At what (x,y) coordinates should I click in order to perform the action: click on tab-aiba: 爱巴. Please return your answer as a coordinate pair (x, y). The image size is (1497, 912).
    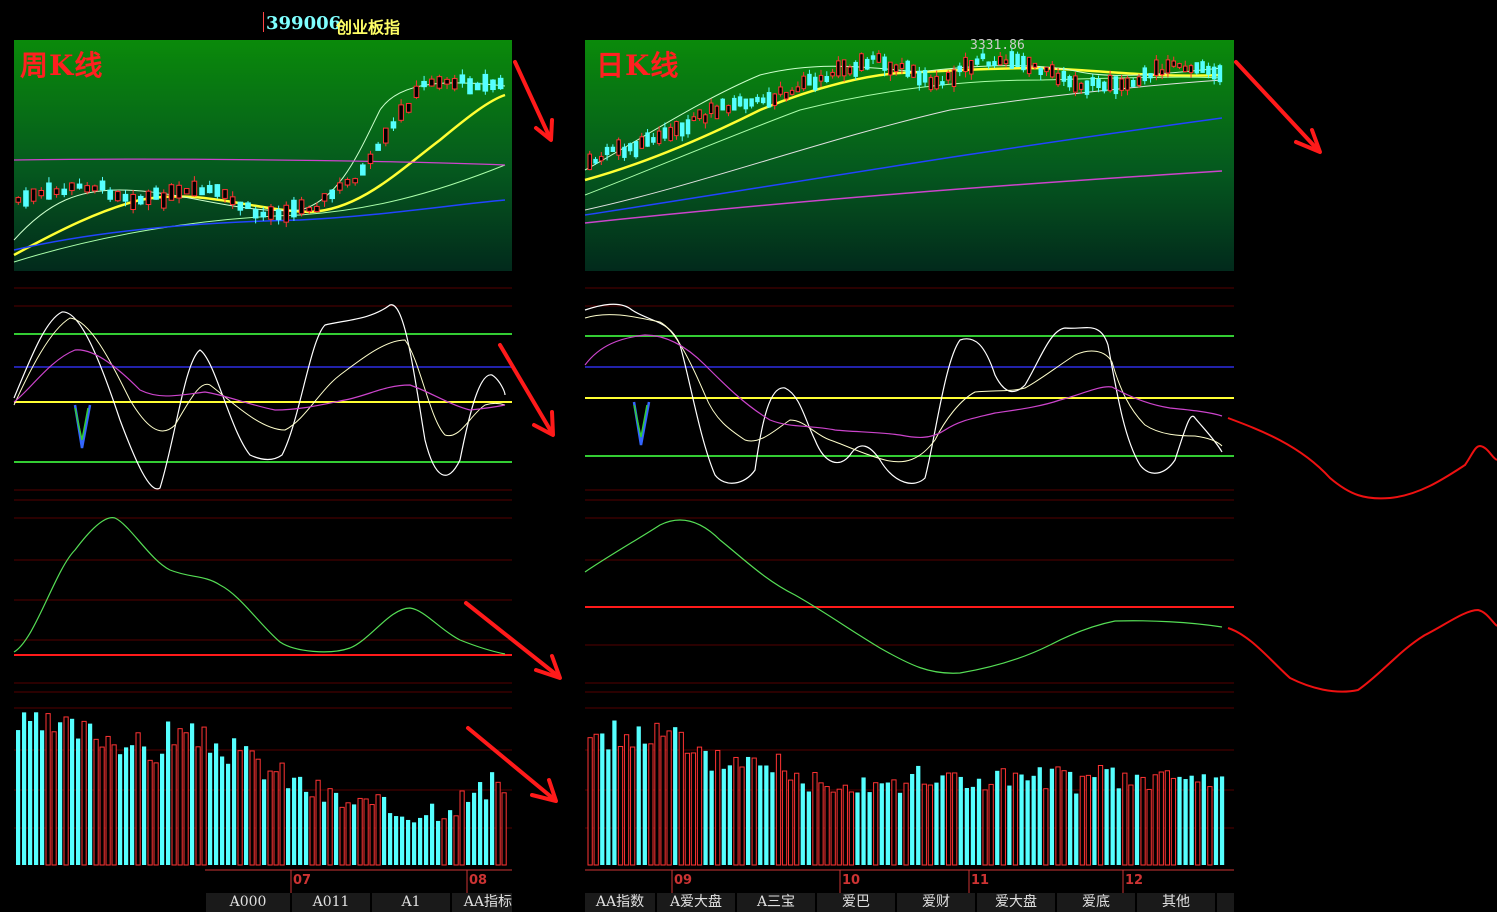
    Looking at the image, I should click on (856, 902).